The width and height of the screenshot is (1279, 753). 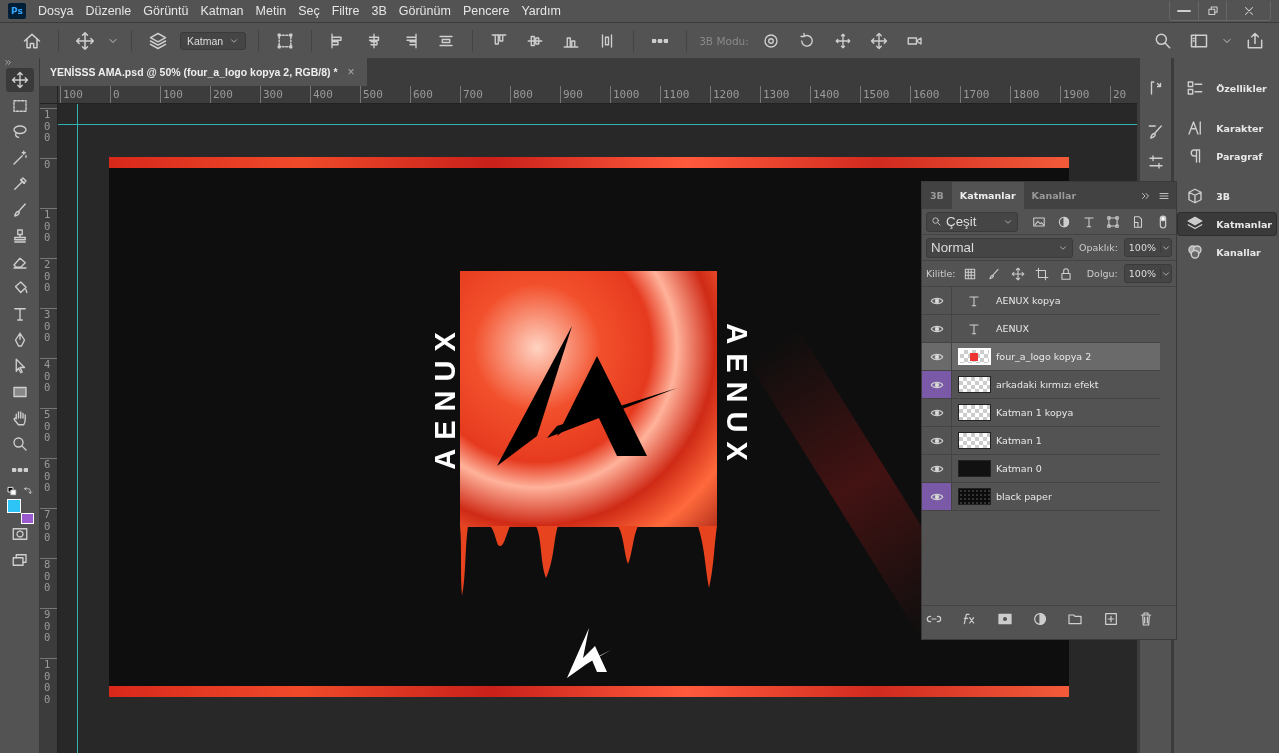 I want to click on panel-button: Kanallar, so click(x=1227, y=252).